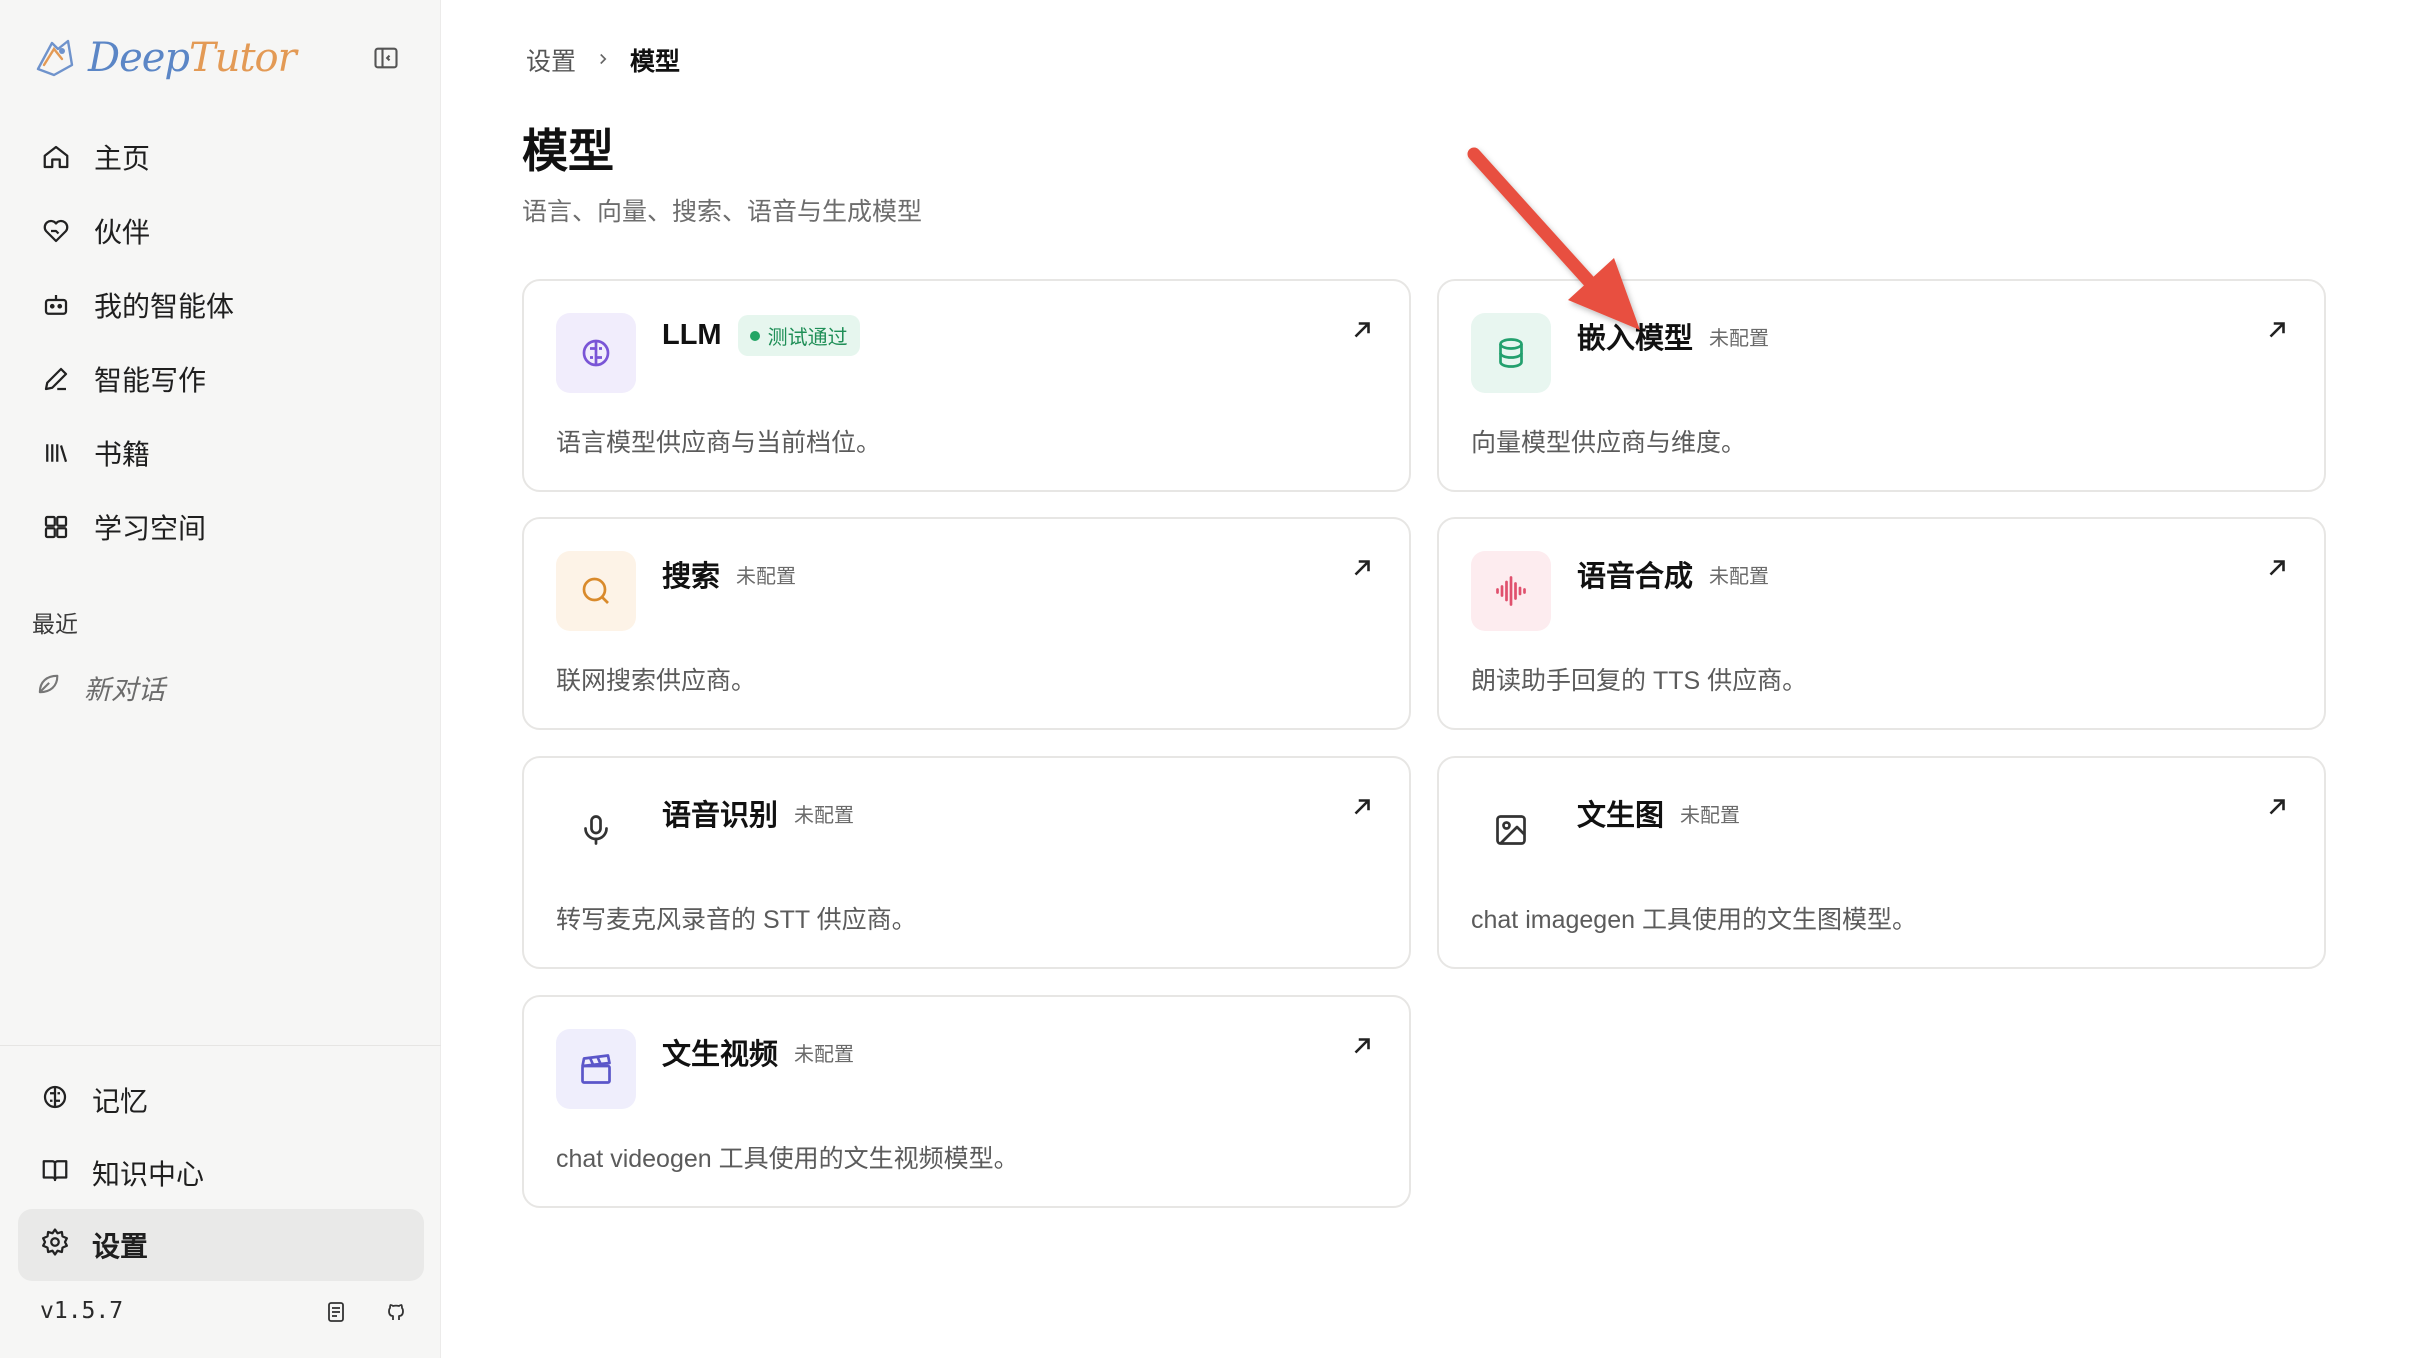 The width and height of the screenshot is (2422, 1358). I want to click on page-title: 模型, so click(568, 151).